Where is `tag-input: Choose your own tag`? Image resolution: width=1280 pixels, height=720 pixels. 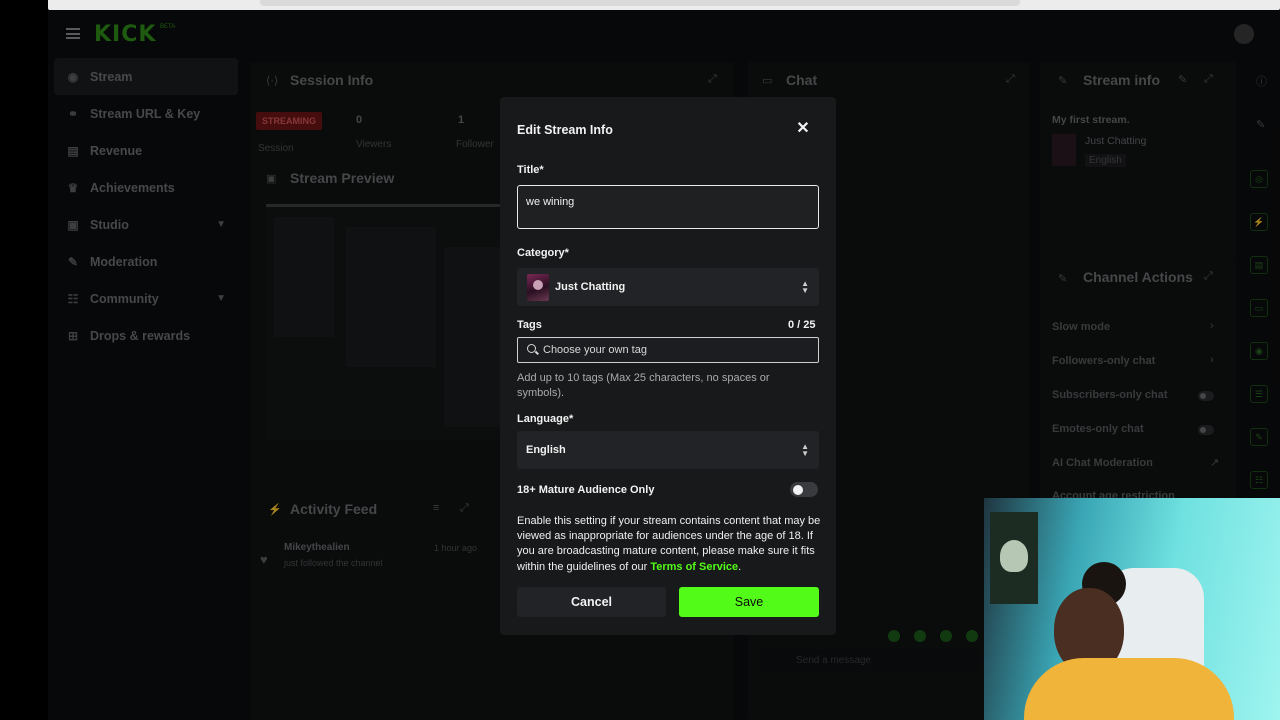 tag-input: Choose your own tag is located at coordinates (668, 350).